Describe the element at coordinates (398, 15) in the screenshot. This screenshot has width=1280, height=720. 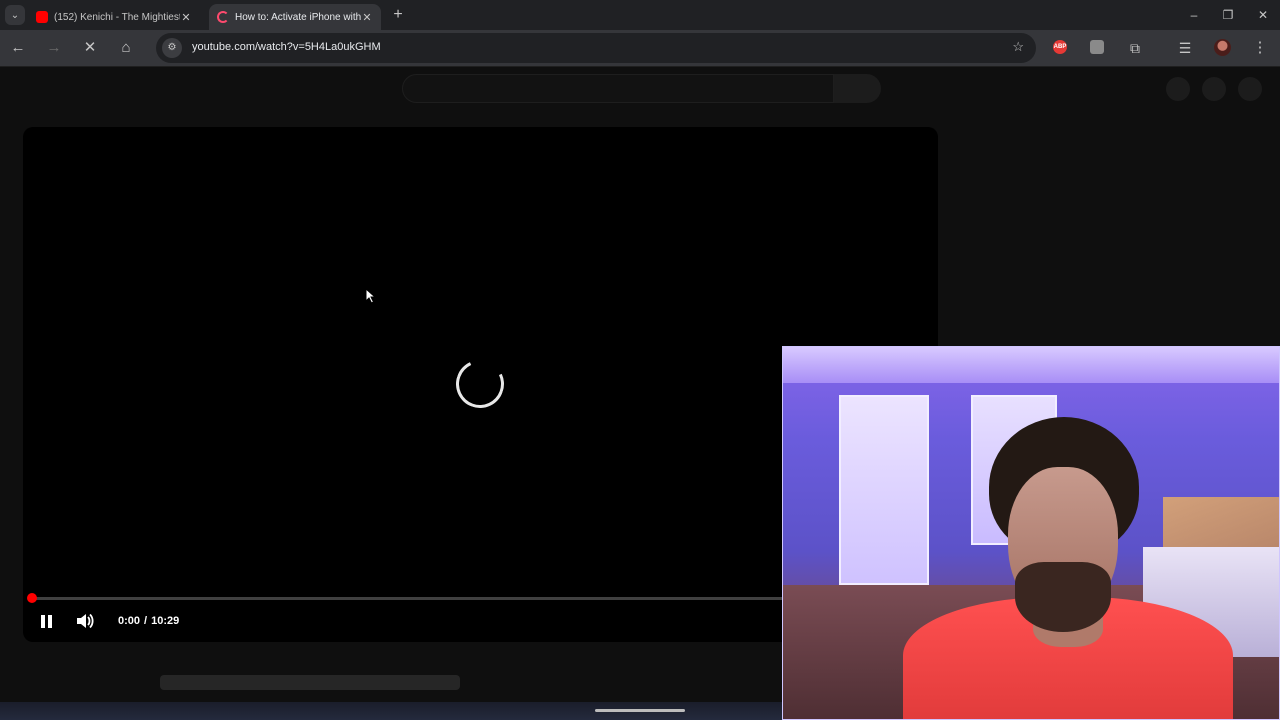
I see `new-tab-icon: +` at that location.